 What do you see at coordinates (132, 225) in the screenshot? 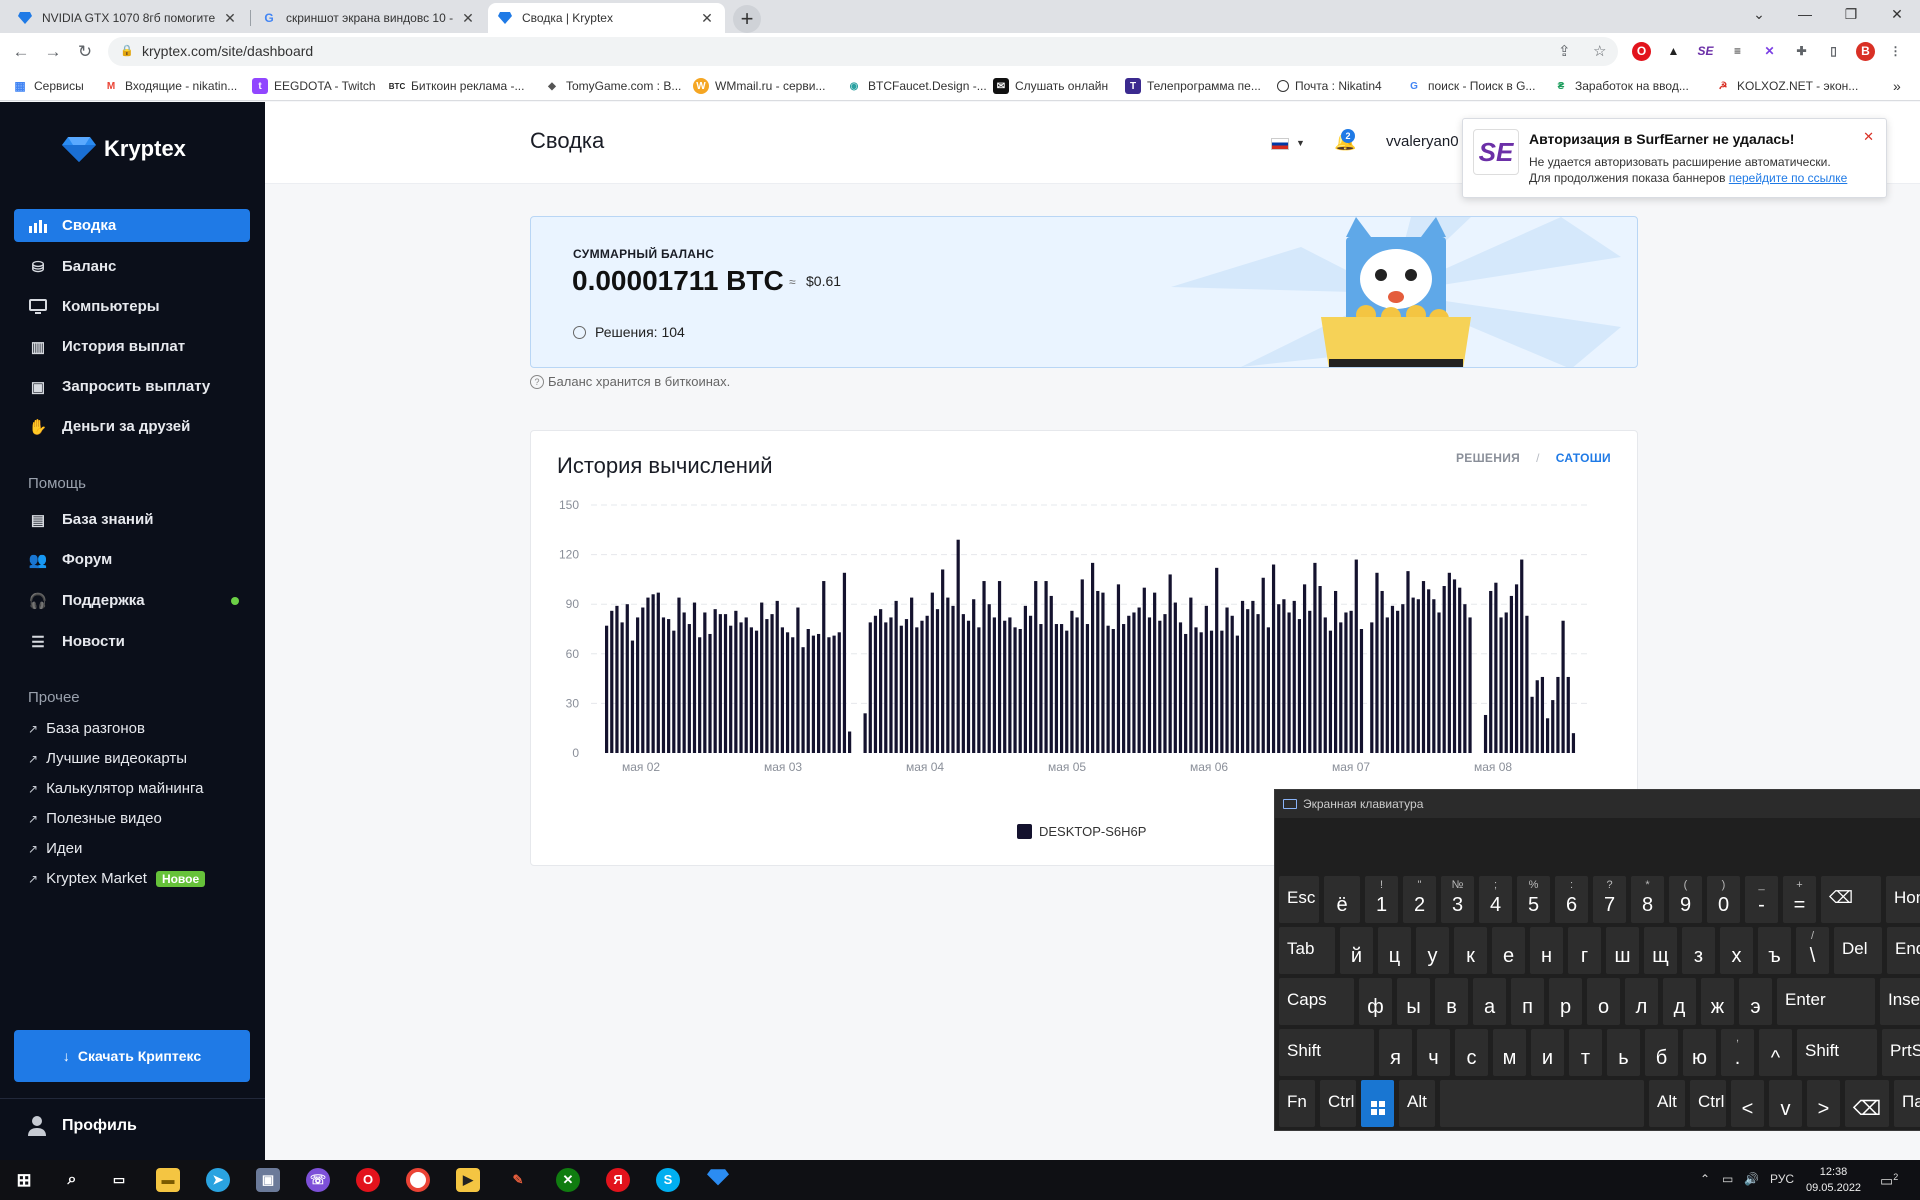
I see `sidebar-item-summary: Сводка` at bounding box center [132, 225].